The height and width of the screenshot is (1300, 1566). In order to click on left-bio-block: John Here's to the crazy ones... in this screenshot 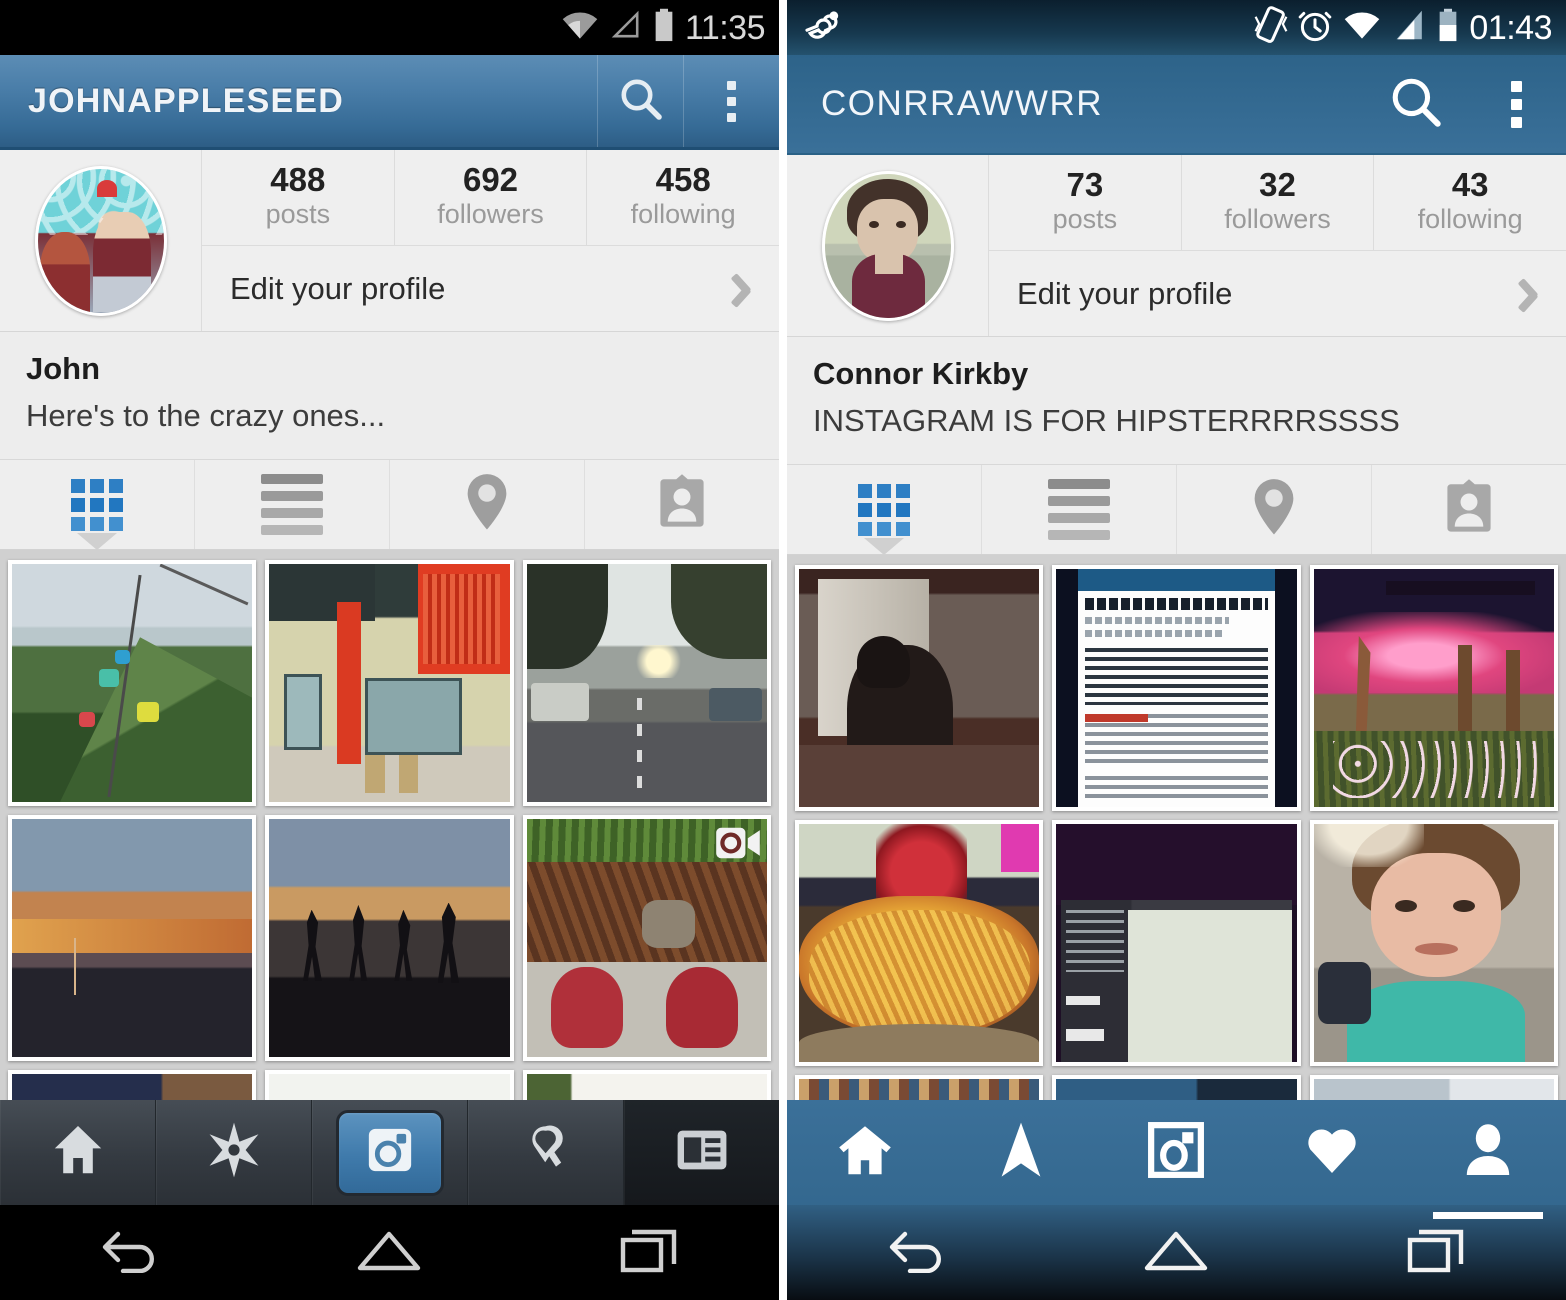, I will do `click(389, 396)`.